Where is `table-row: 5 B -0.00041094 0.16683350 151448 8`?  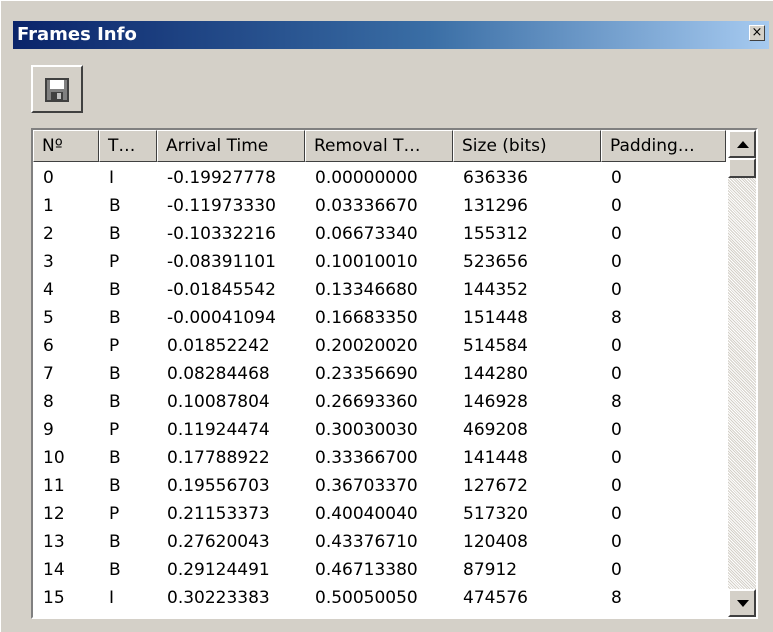 table-row: 5 B -0.00041094 0.16683350 151448 8 is located at coordinates (383, 318).